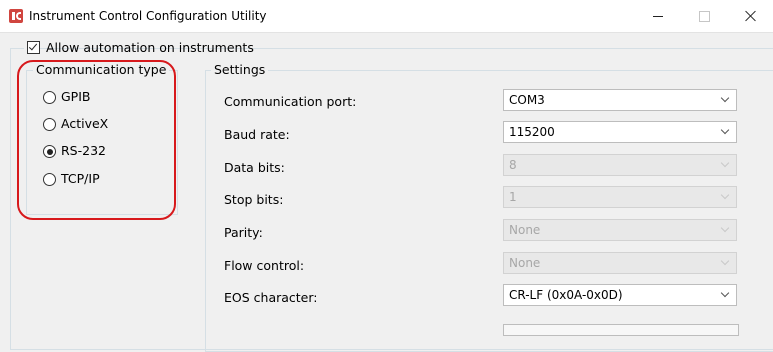  I want to click on minimize-icon, so click(658, 16).